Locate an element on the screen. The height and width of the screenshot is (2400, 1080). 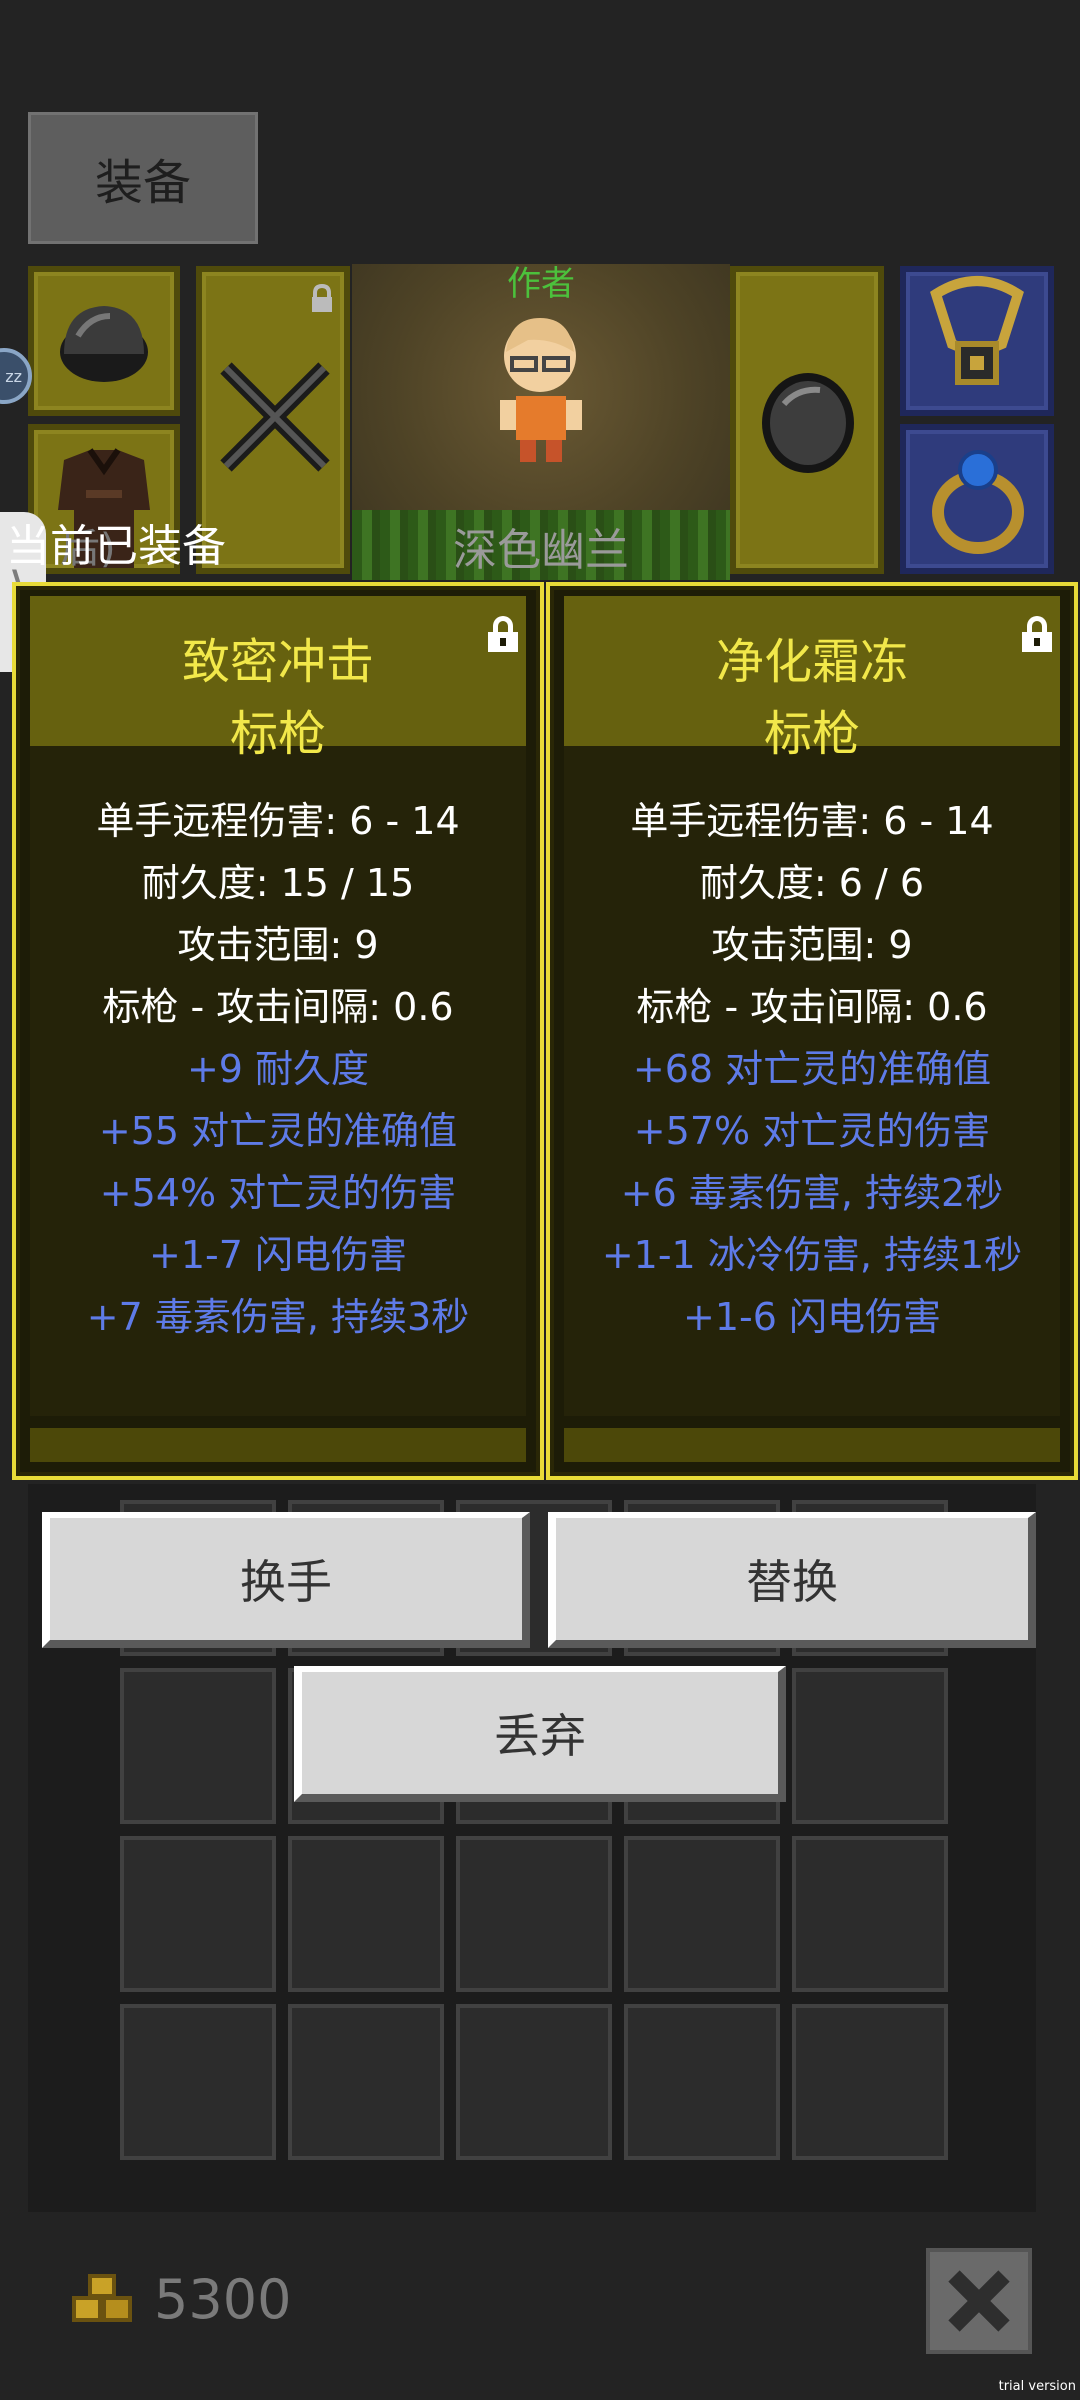
amulet-slot is located at coordinates (977, 341).